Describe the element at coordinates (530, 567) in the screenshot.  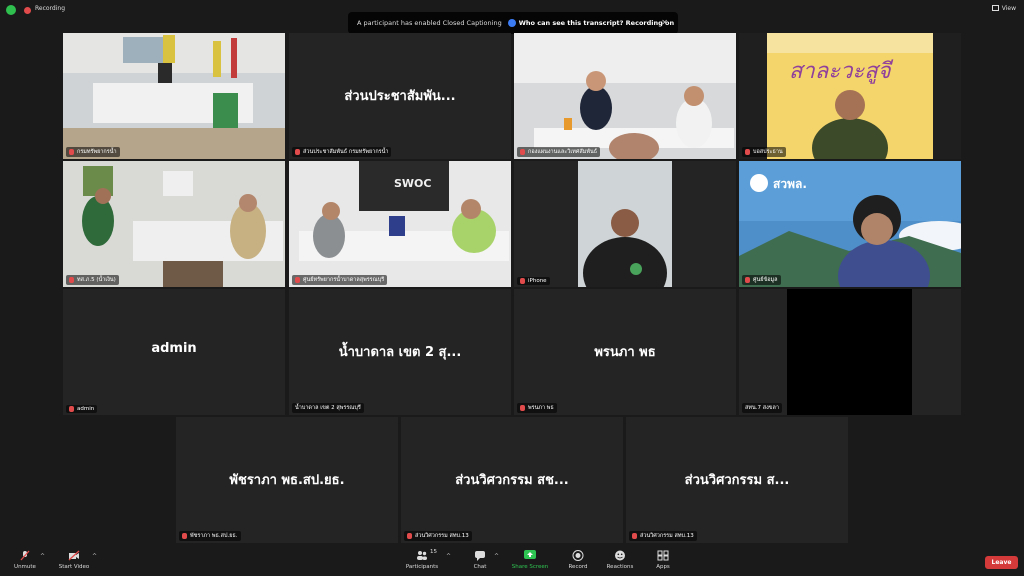
I see `share-screen-label: Share Screen` at that location.